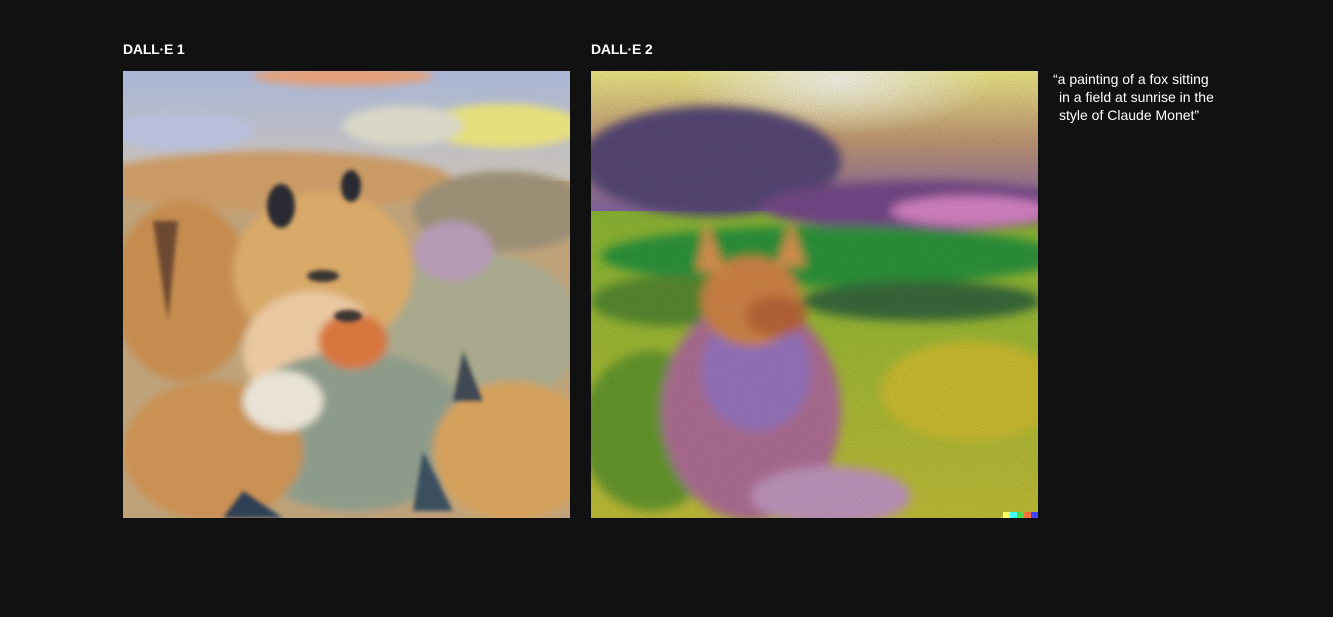 The height and width of the screenshot is (617, 1333). I want to click on dalle1-label: DALL·E 1, so click(154, 49).